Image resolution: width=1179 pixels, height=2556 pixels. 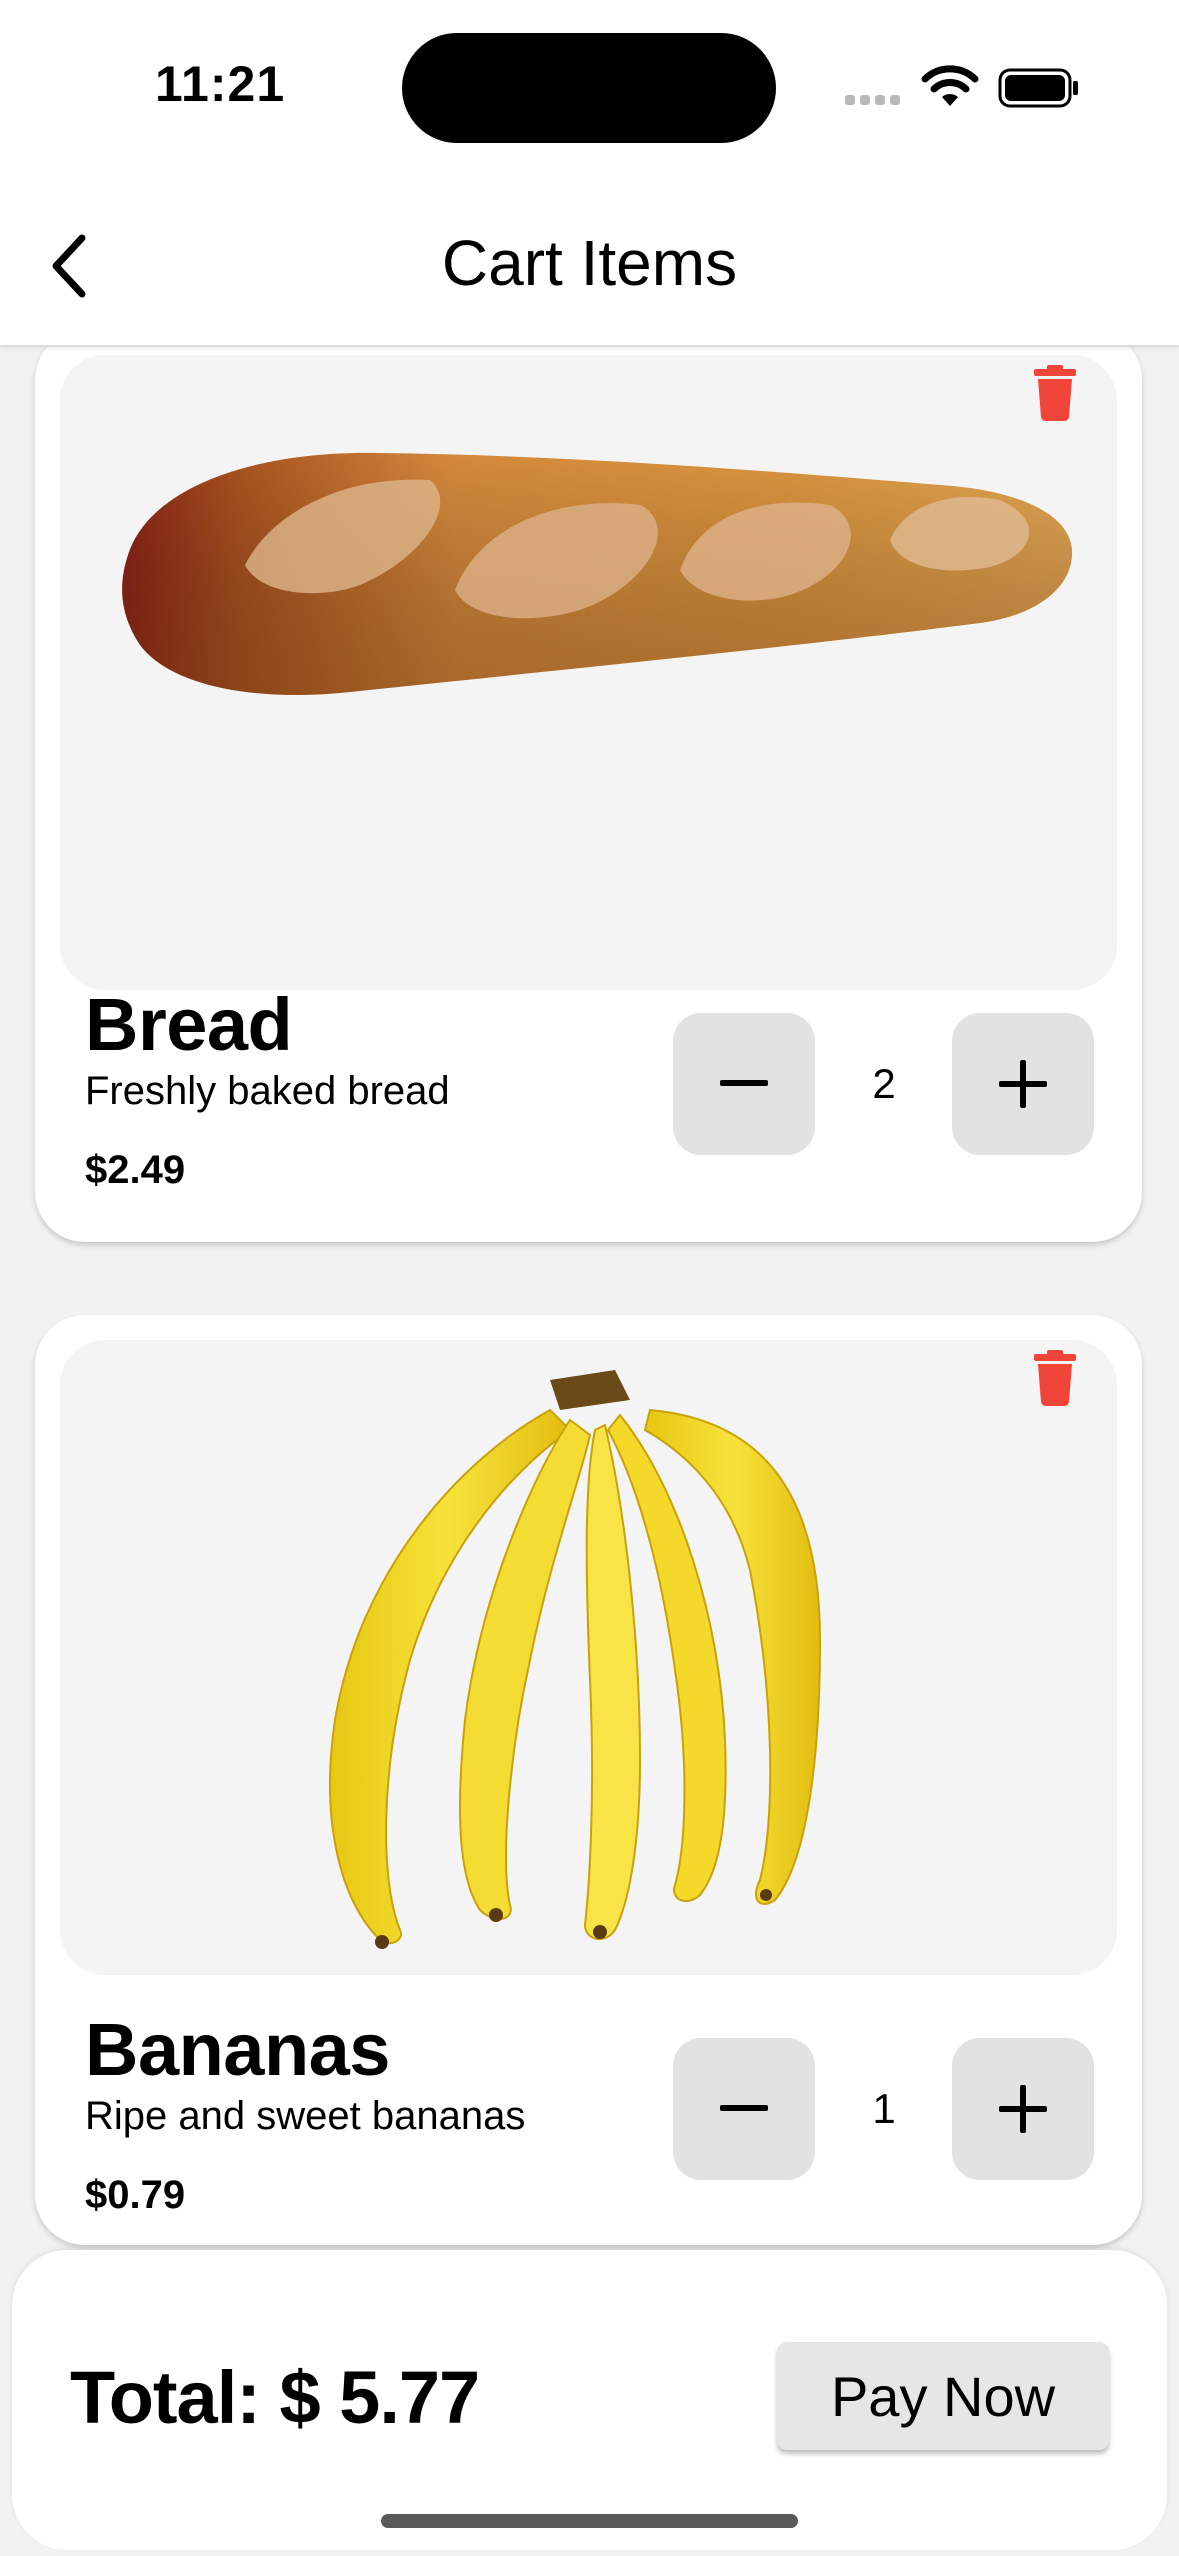 What do you see at coordinates (267, 1091) in the screenshot?
I see `product-description: Freshly baked bread` at bounding box center [267, 1091].